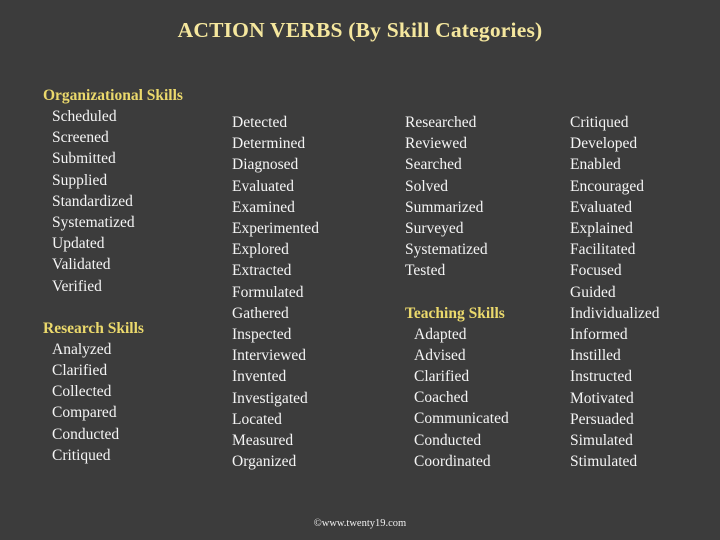  I want to click on verb-item: Coached, so click(441, 398).